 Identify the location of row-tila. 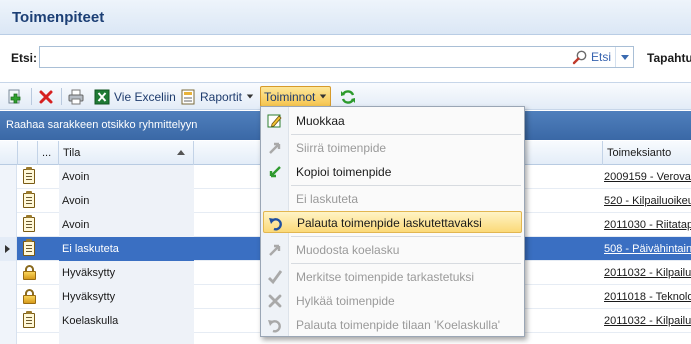
(126, 338).